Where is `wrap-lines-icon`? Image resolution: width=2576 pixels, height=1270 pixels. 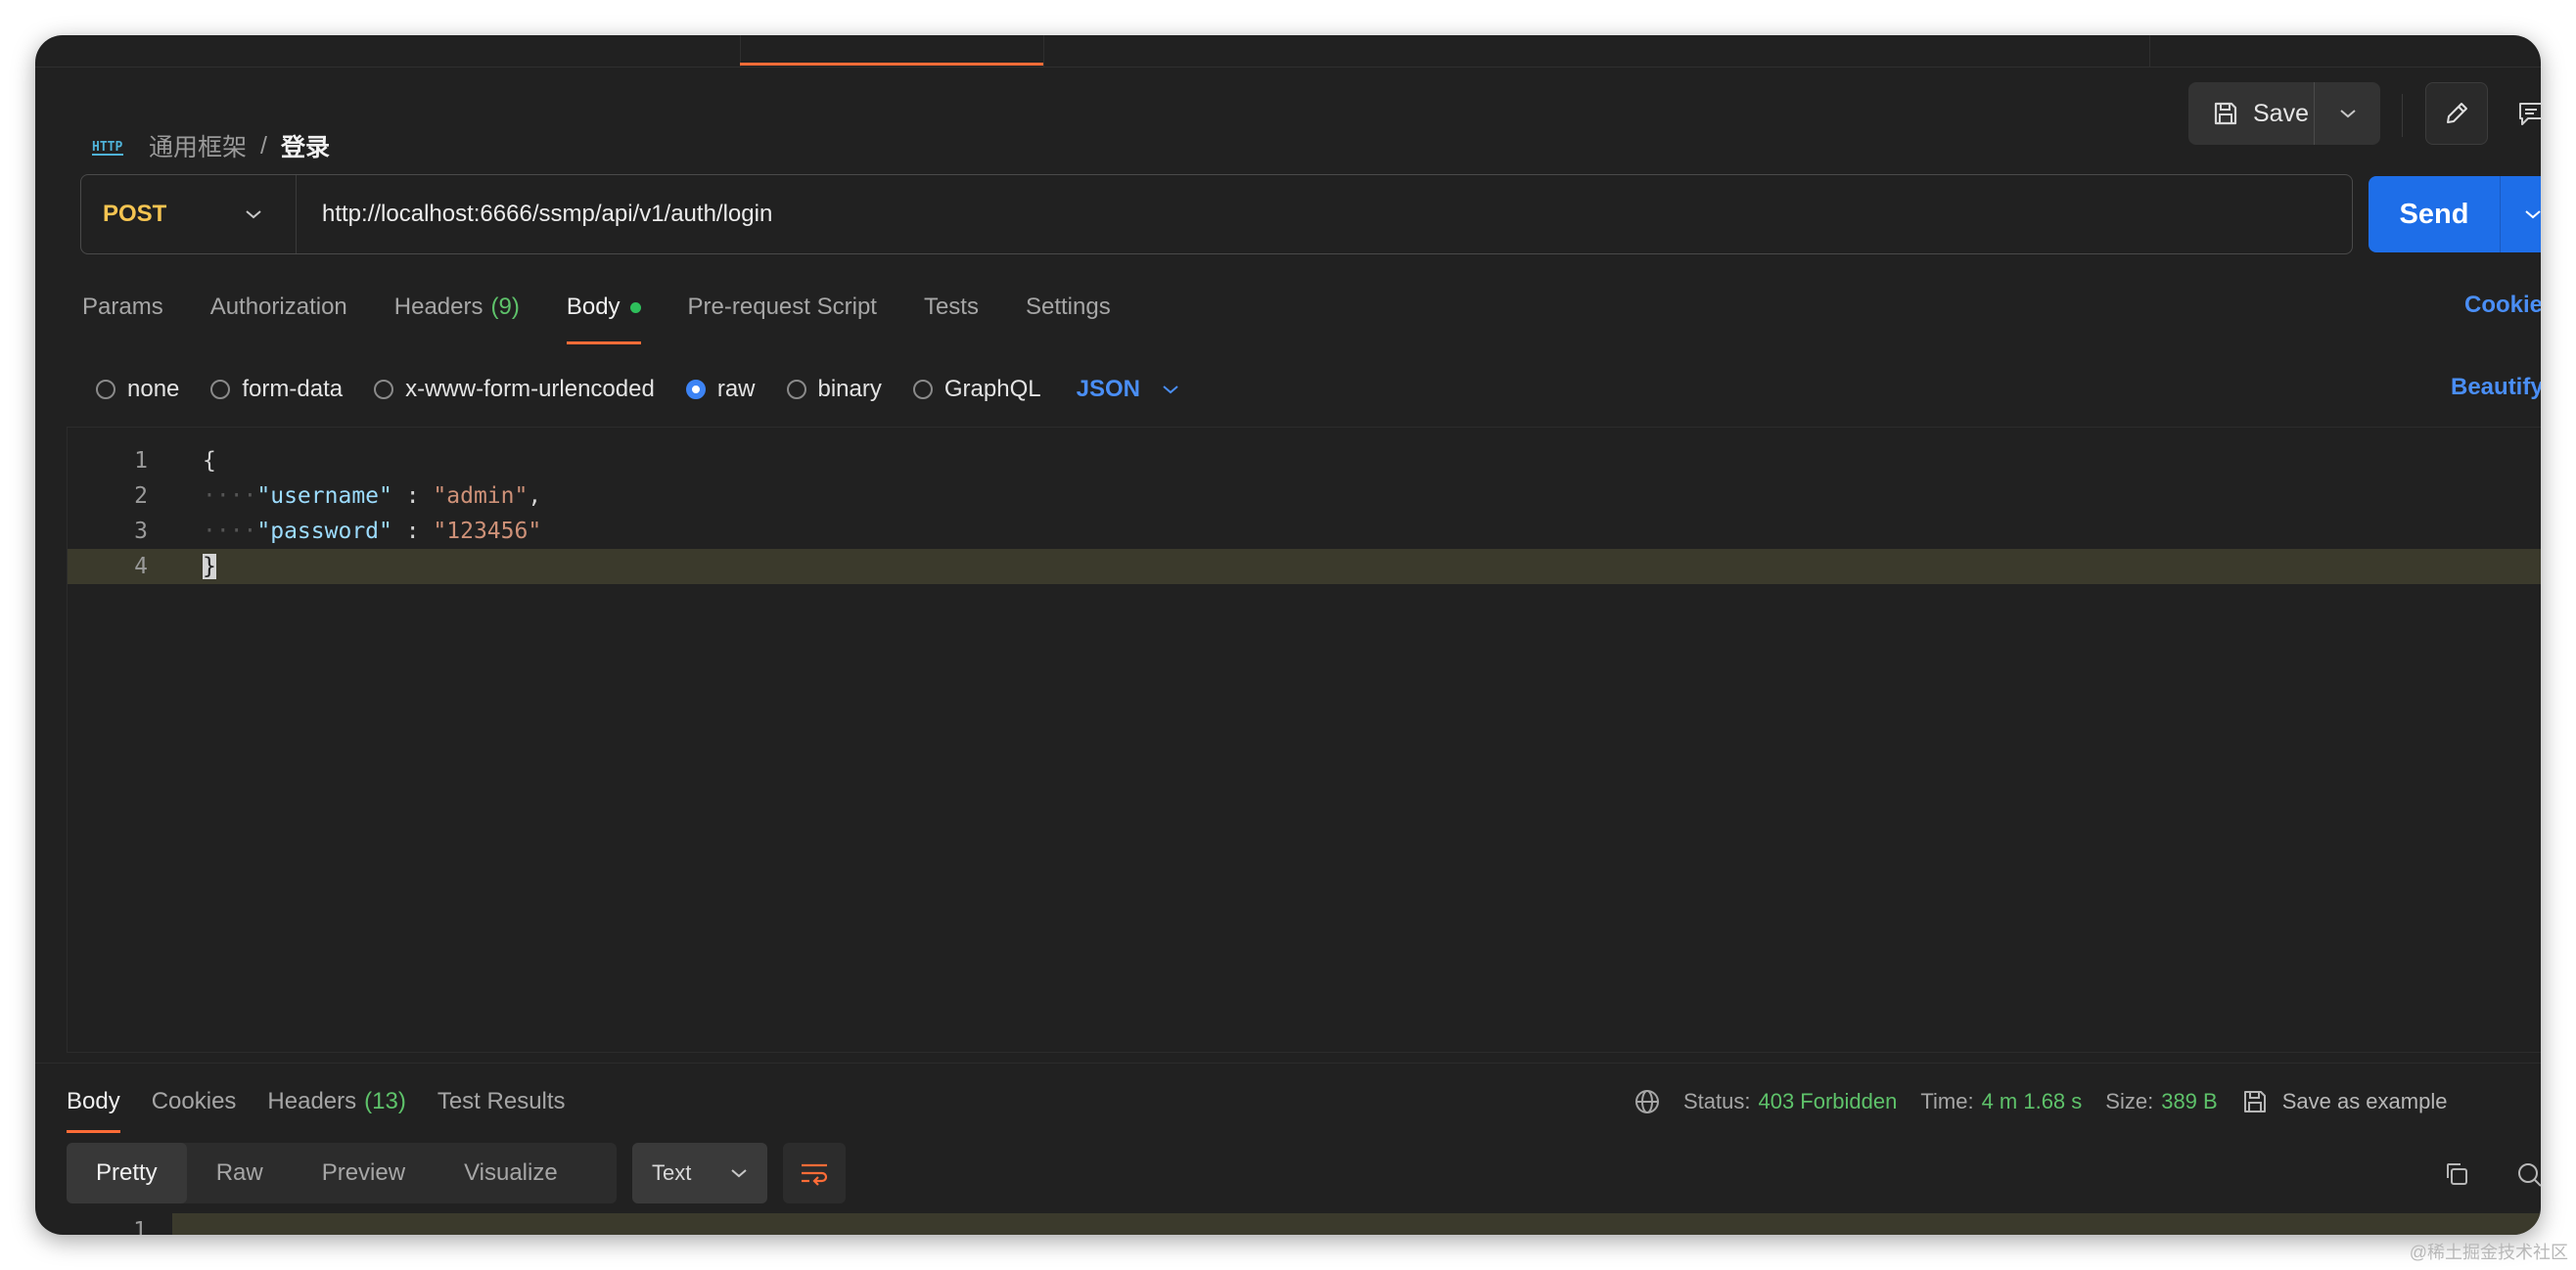
wrap-lines-icon is located at coordinates (815, 1174).